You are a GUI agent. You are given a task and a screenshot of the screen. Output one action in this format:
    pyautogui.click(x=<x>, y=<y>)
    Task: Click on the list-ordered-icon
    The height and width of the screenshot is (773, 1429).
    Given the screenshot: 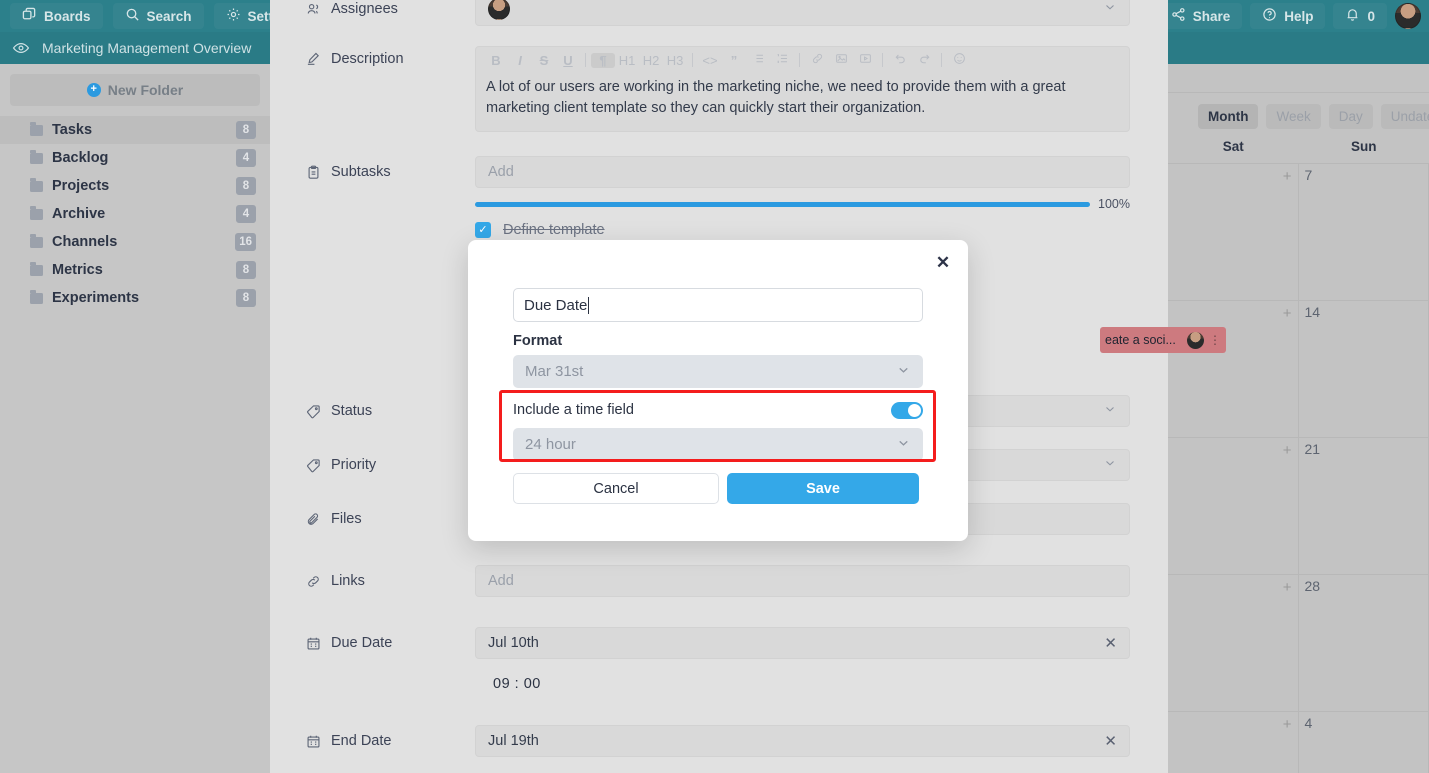 What is the action you would take?
    pyautogui.click(x=782, y=60)
    